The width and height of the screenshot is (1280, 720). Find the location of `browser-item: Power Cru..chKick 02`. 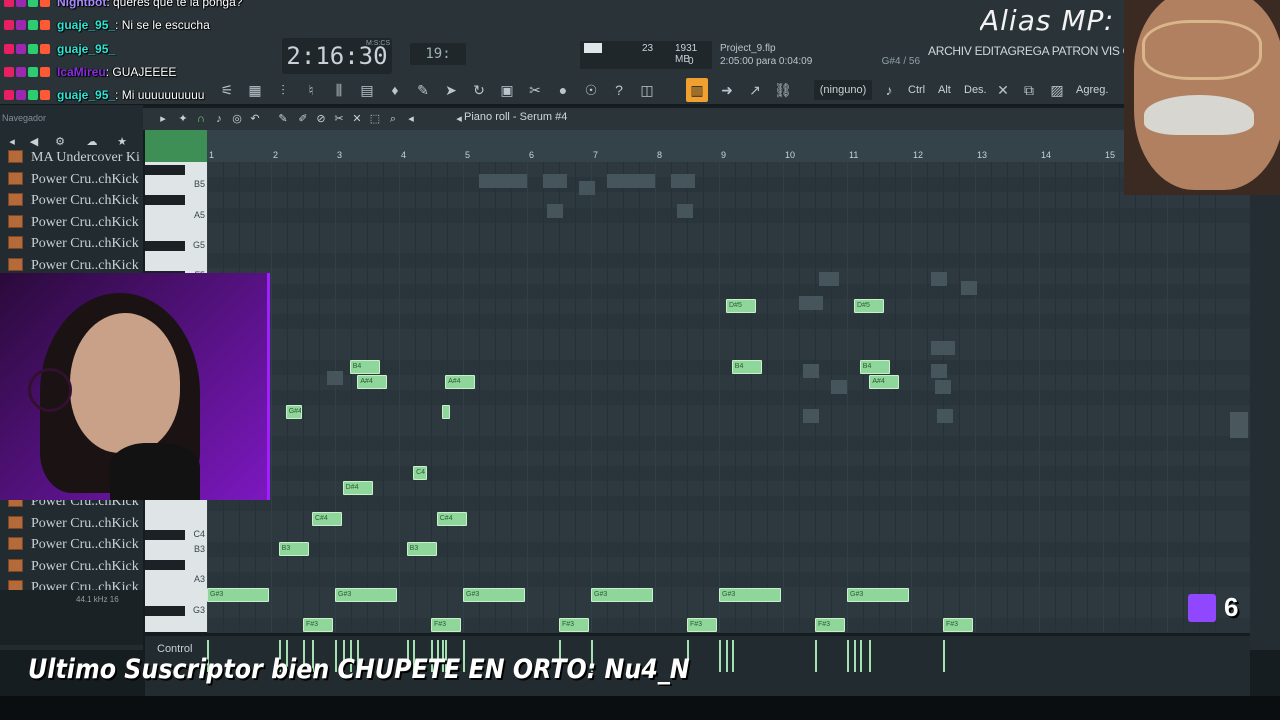

browser-item: Power Cru..chKick 02 is located at coordinates (74, 200).